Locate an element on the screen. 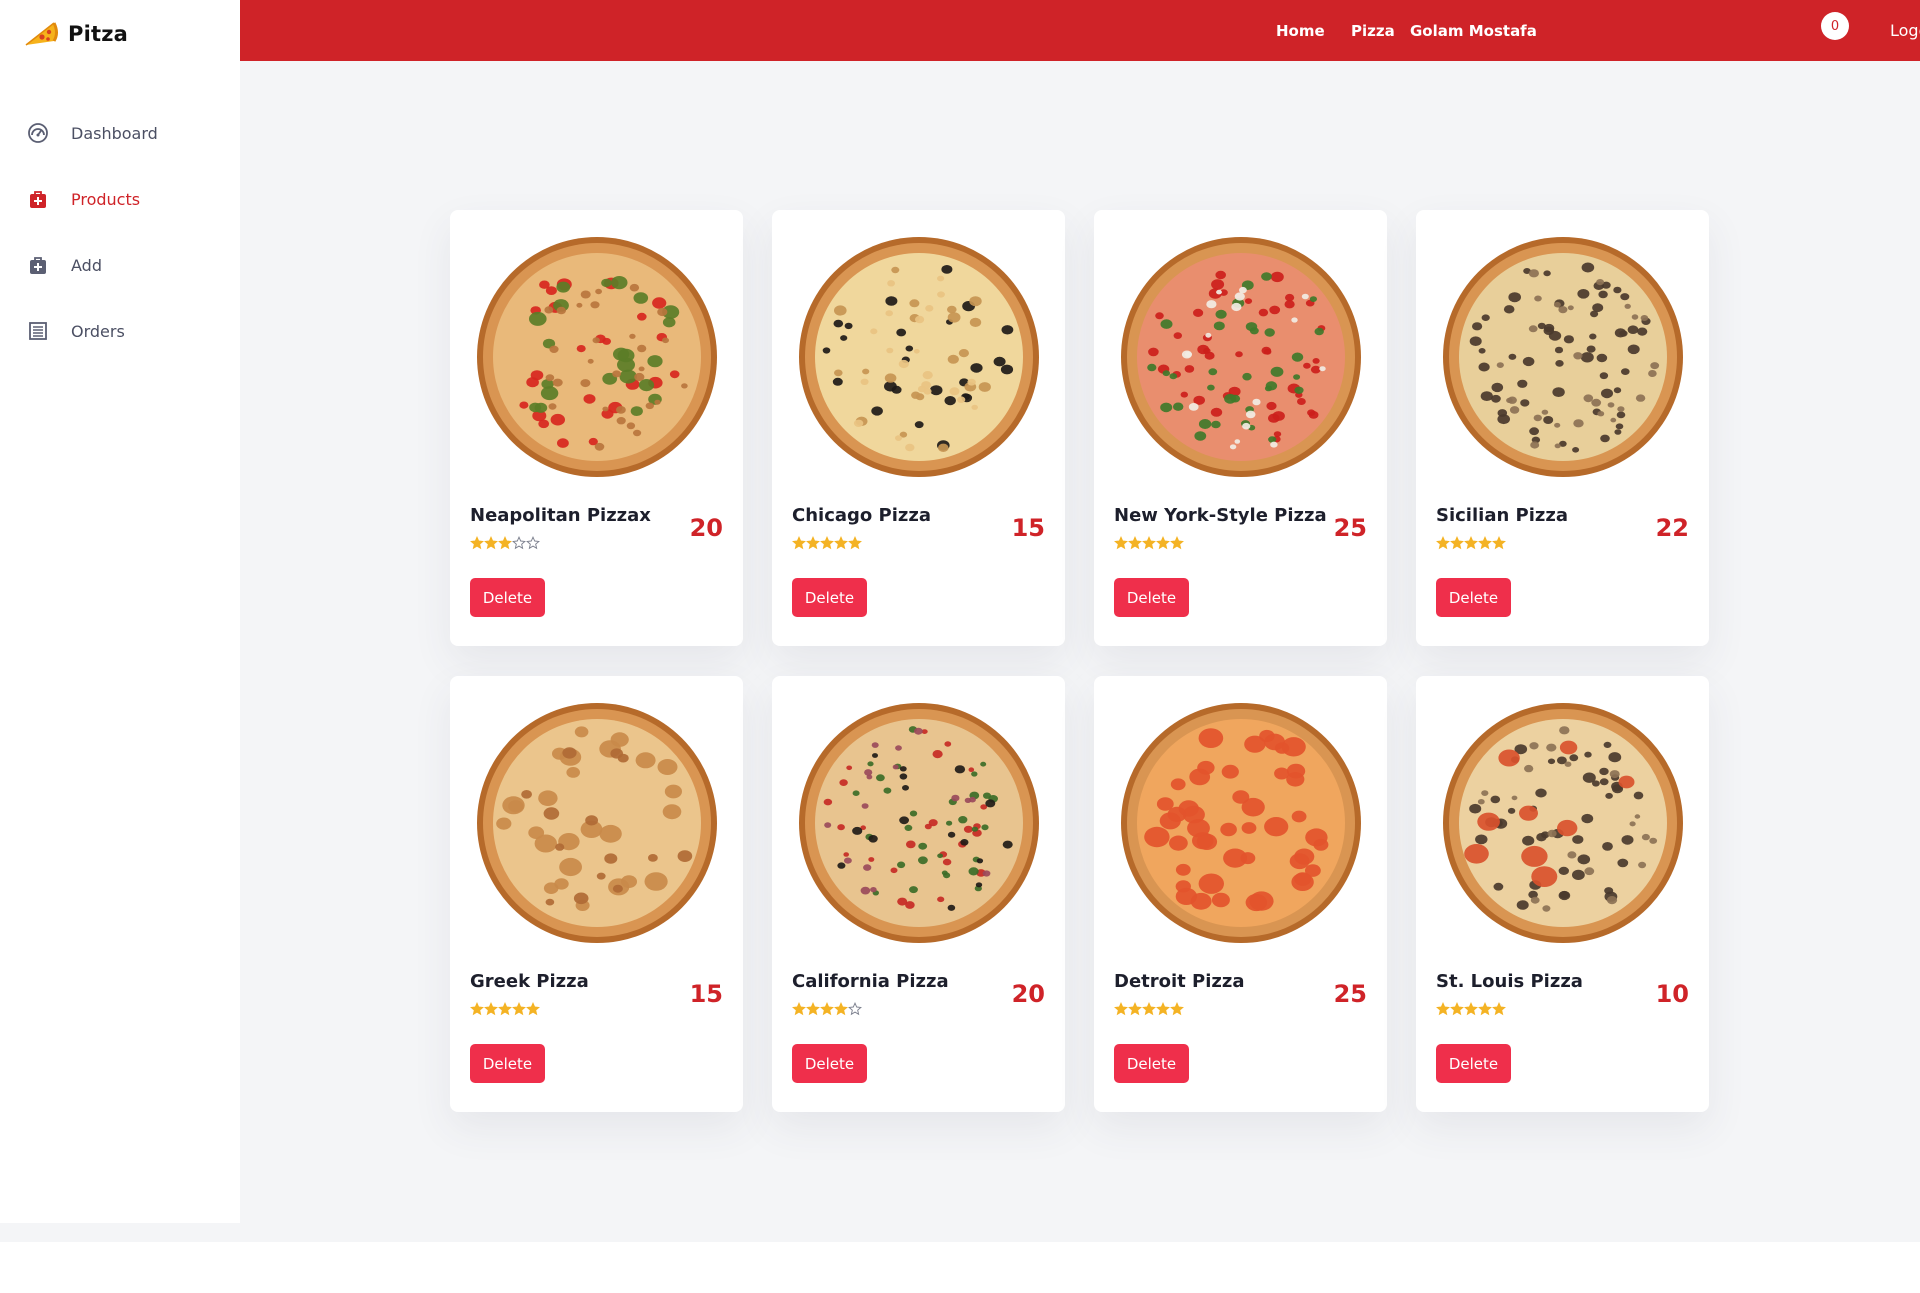 The width and height of the screenshot is (1920, 1293). user-name-label: Golam Mostafa is located at coordinates (1473, 30).